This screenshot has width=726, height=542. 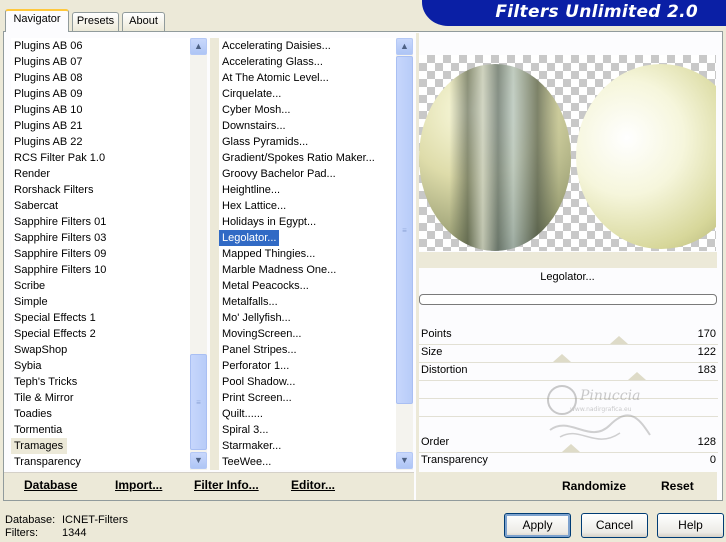 I want to click on param-value: 170, so click(x=706, y=334).